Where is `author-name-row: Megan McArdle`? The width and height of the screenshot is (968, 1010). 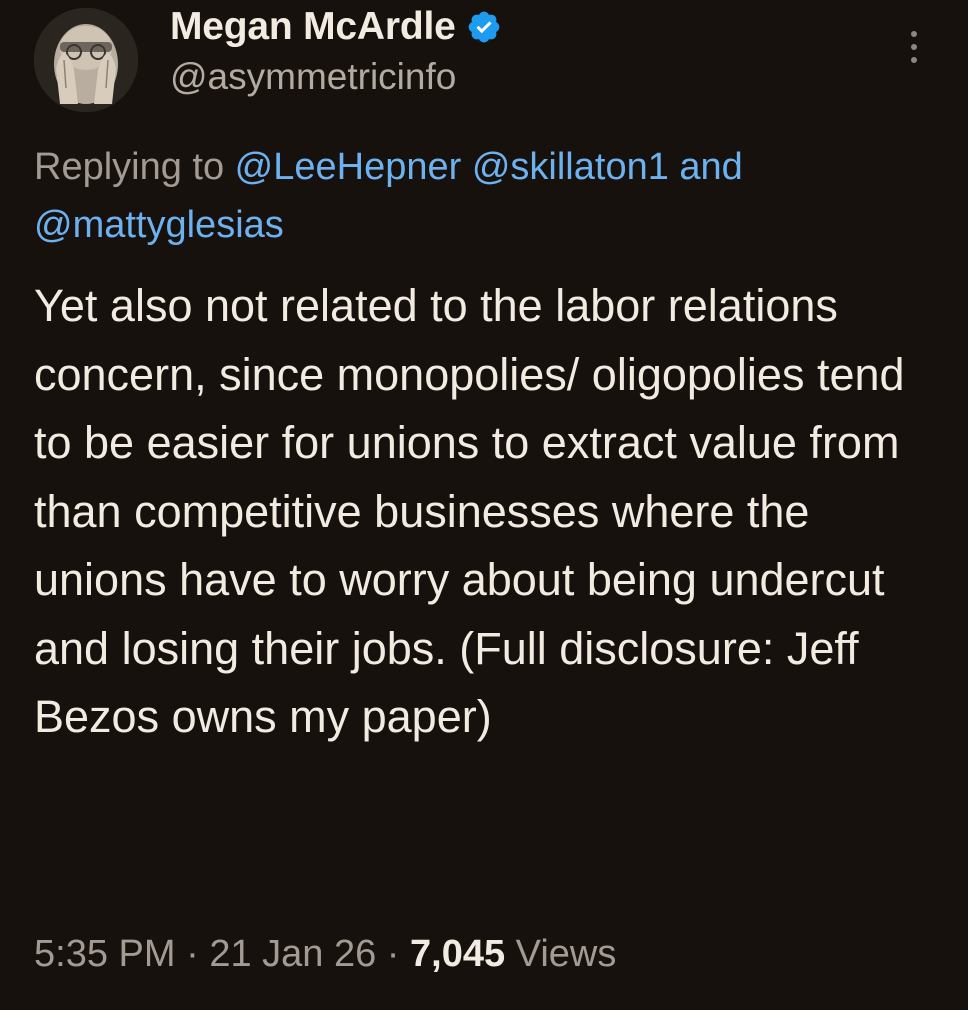 author-name-row: Megan McArdle is located at coordinates (336, 27).